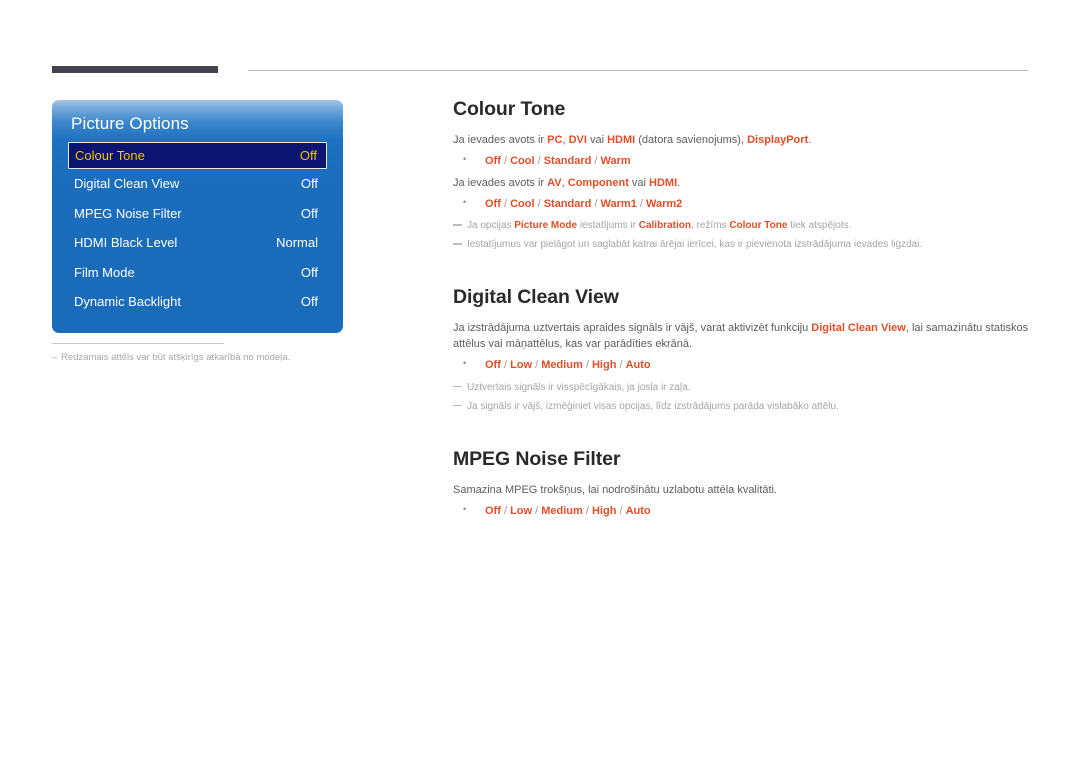 The width and height of the screenshot is (1080, 763). What do you see at coordinates (491, 226) in the screenshot?
I see `text-fragment: Ja opcijas` at bounding box center [491, 226].